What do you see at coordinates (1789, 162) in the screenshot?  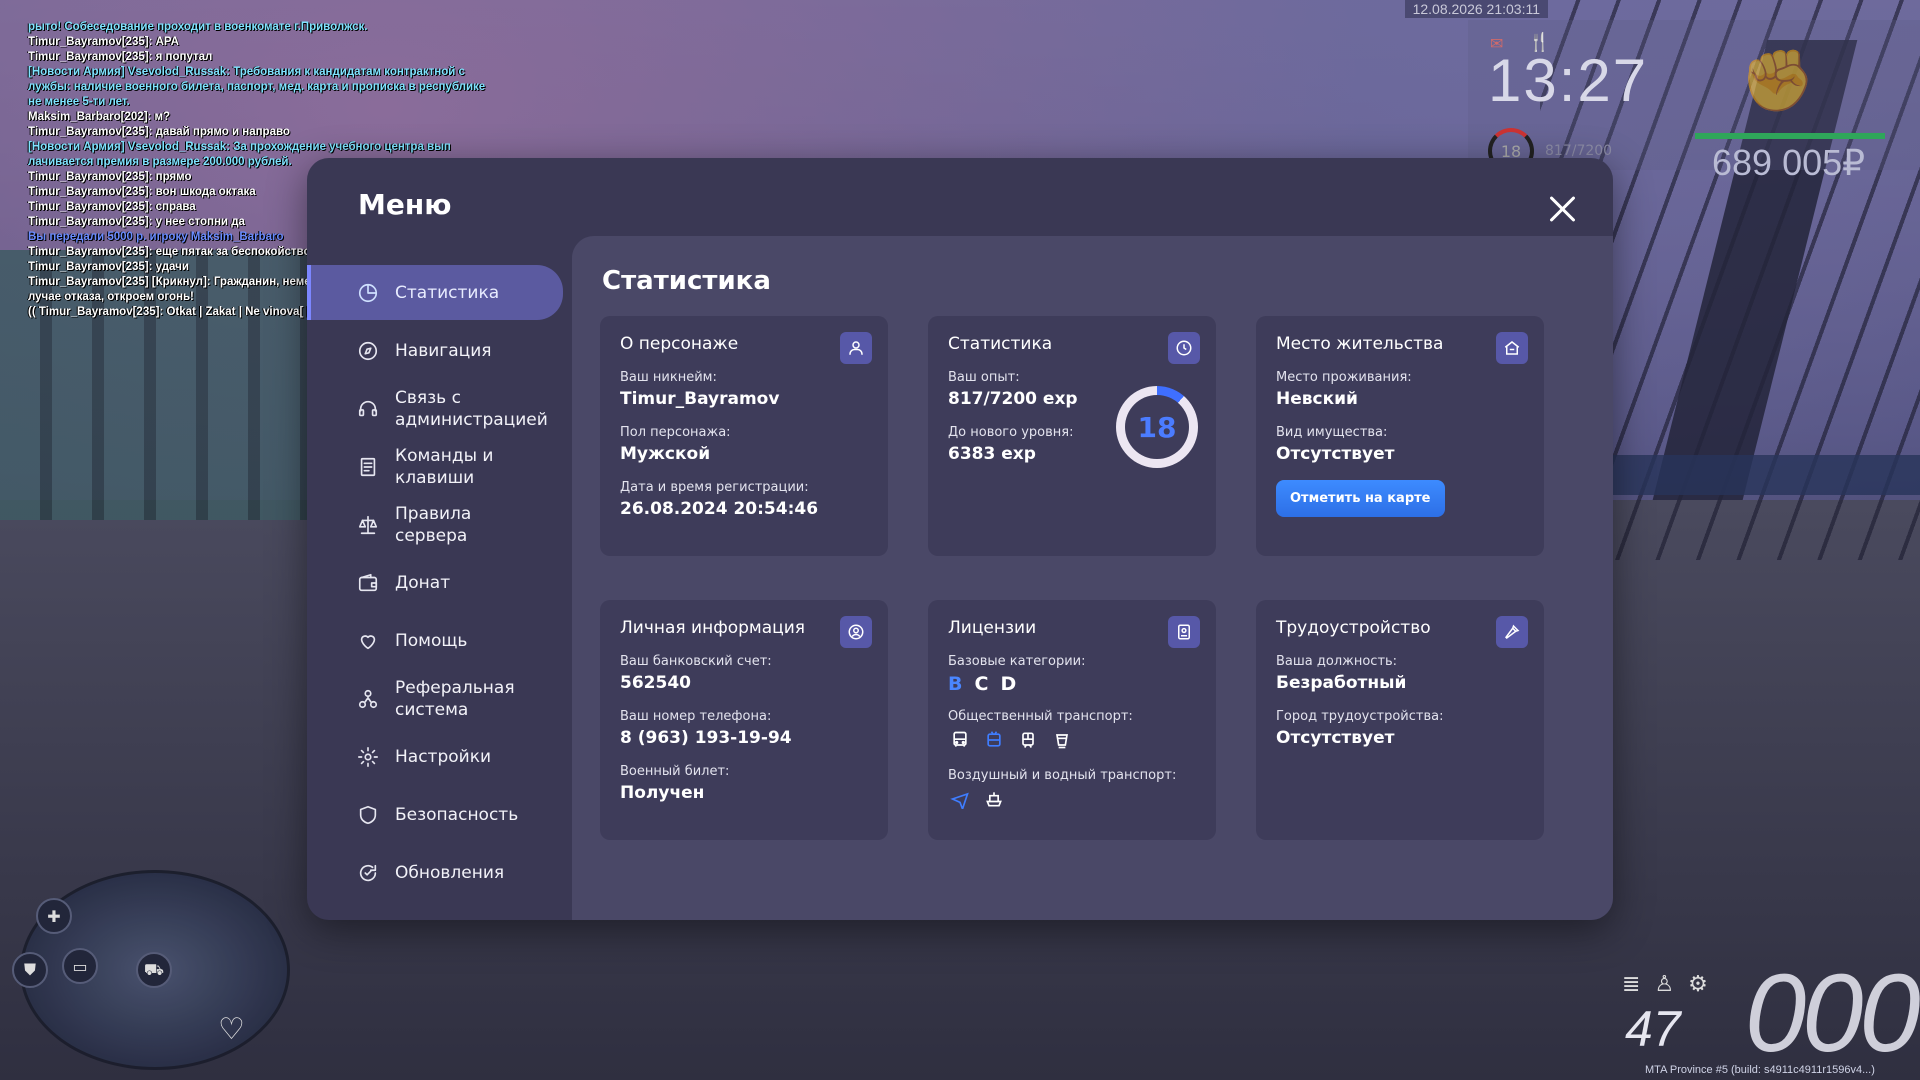 I see `hud-money: 689 005₽` at bounding box center [1789, 162].